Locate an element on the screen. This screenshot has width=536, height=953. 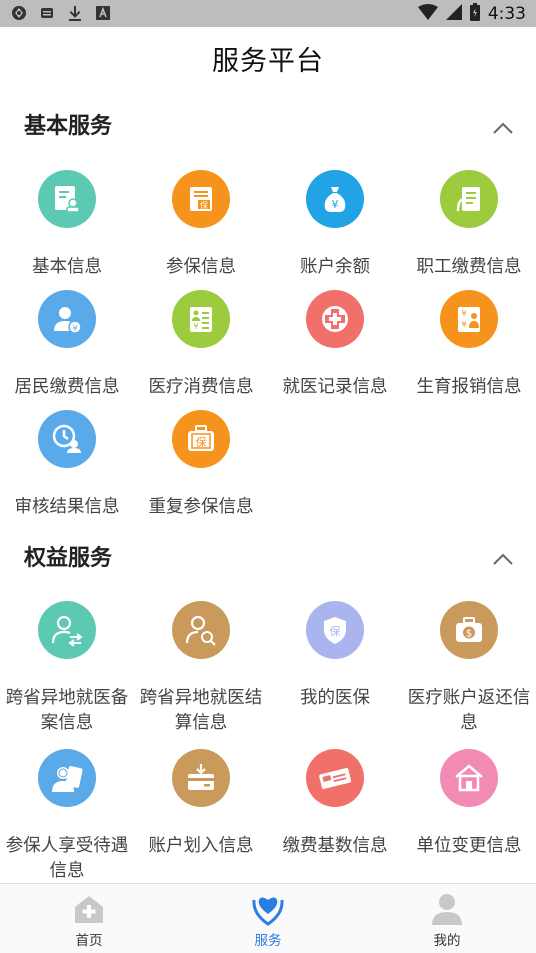
service-item-resident-payment: ¥ 居民缴费信息 is located at coordinates (67, 345).